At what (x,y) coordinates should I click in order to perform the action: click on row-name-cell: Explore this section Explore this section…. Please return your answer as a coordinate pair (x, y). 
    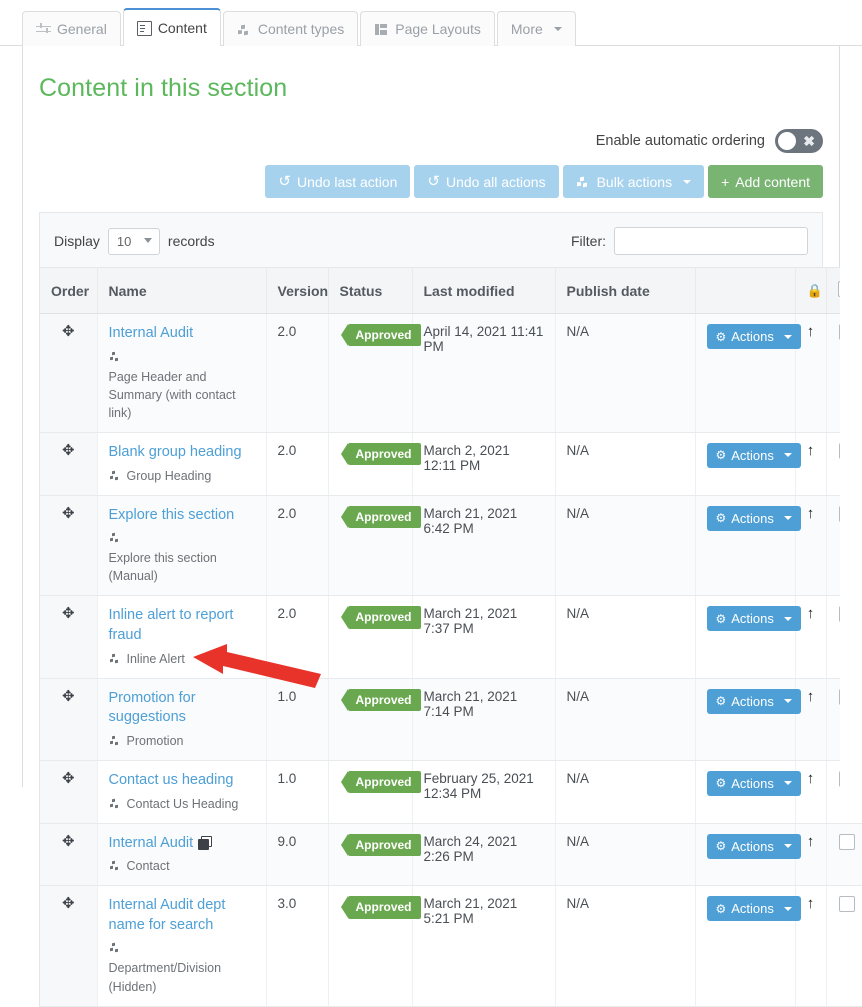
    Looking at the image, I should click on (182, 546).